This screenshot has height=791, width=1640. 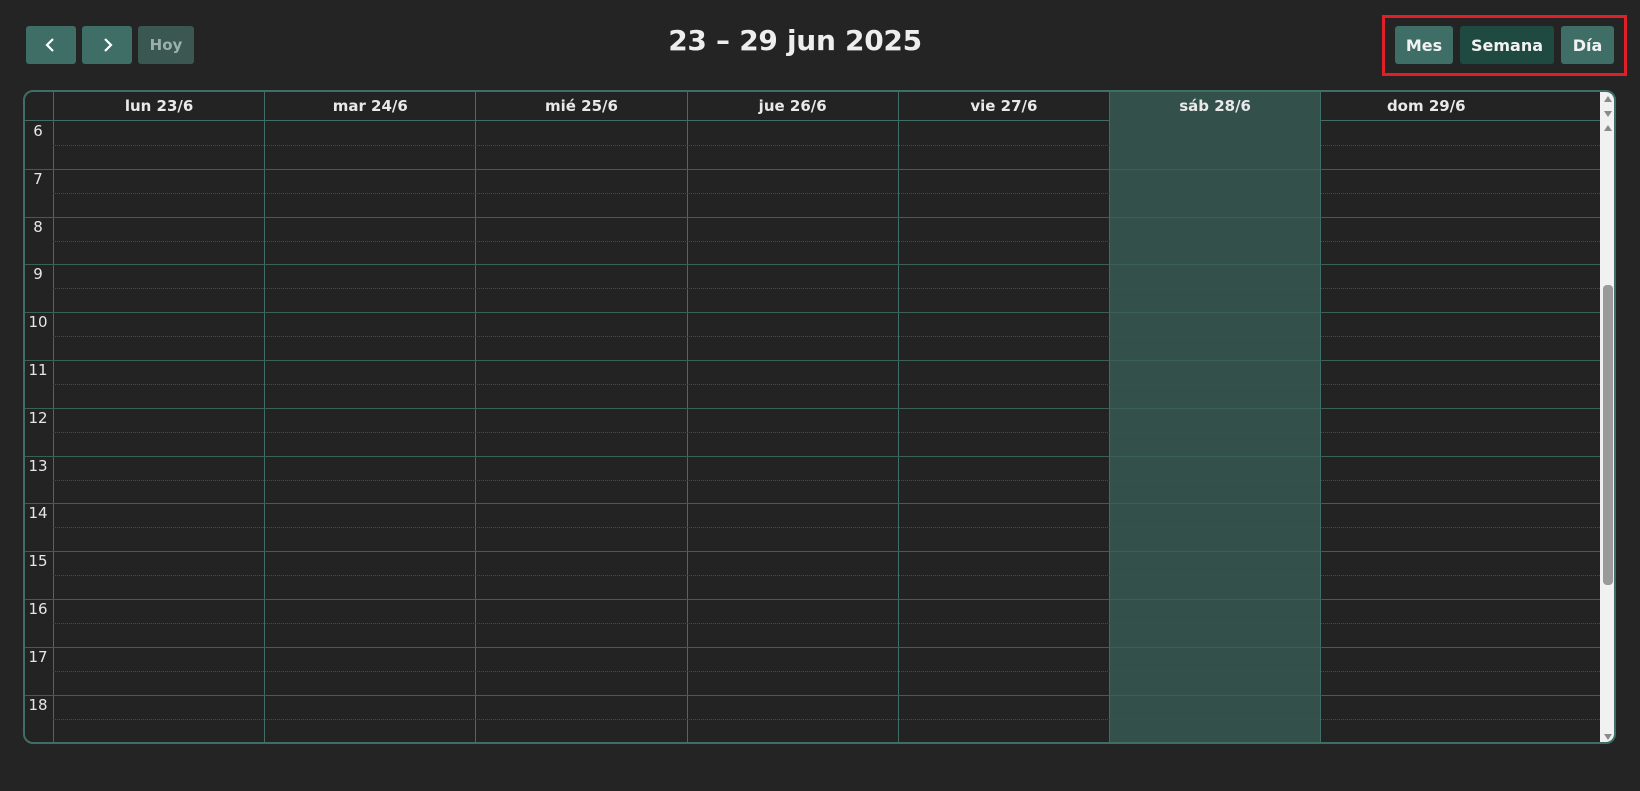 I want to click on calendar-title: 23 – 29 jun 2025, so click(x=795, y=40).